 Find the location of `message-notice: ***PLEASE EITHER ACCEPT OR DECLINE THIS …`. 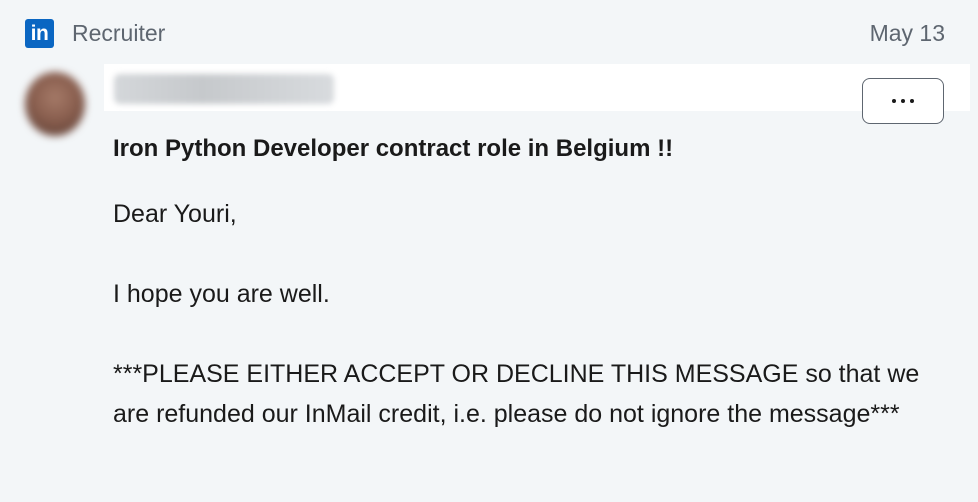

message-notice: ***PLEASE EITHER ACCEPT OR DECLINE THIS … is located at coordinates (516, 394).